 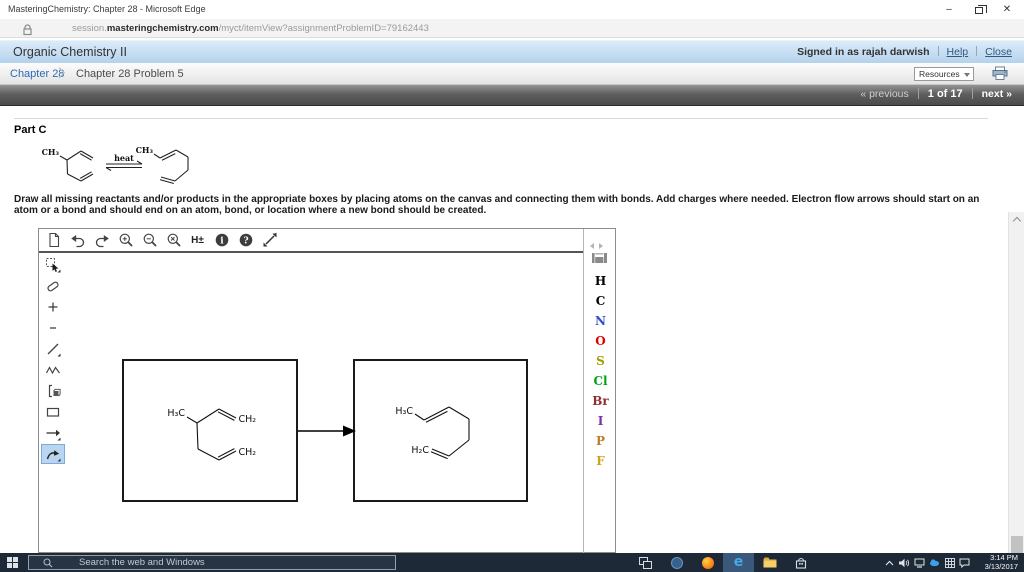 What do you see at coordinates (863, 52) in the screenshot?
I see `signed-in-text: Signed in as rajah darwish` at bounding box center [863, 52].